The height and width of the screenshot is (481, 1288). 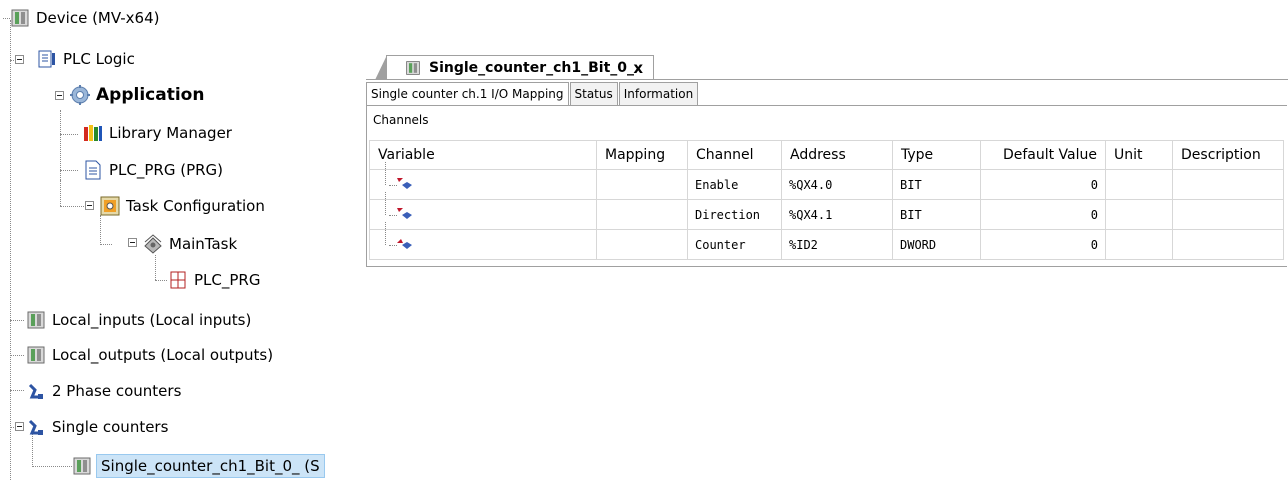 What do you see at coordinates (152, 320) in the screenshot?
I see `local-inputs-label: Local_inputs (Local inputs)` at bounding box center [152, 320].